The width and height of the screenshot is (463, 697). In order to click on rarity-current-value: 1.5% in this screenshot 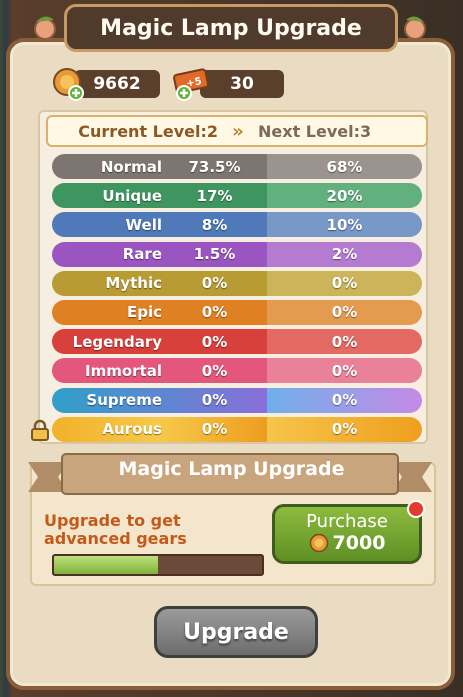, I will do `click(214, 254)`.